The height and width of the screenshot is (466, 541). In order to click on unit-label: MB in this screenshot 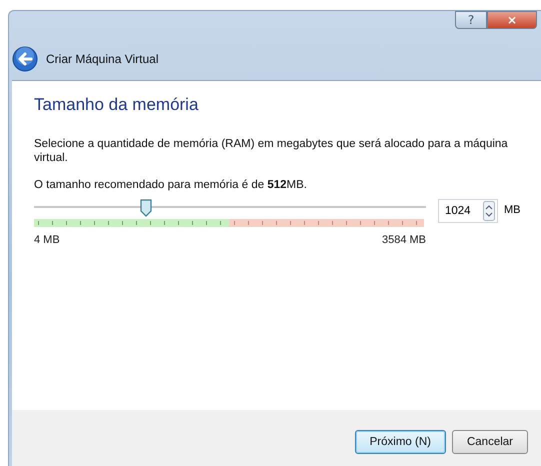, I will do `click(512, 210)`.